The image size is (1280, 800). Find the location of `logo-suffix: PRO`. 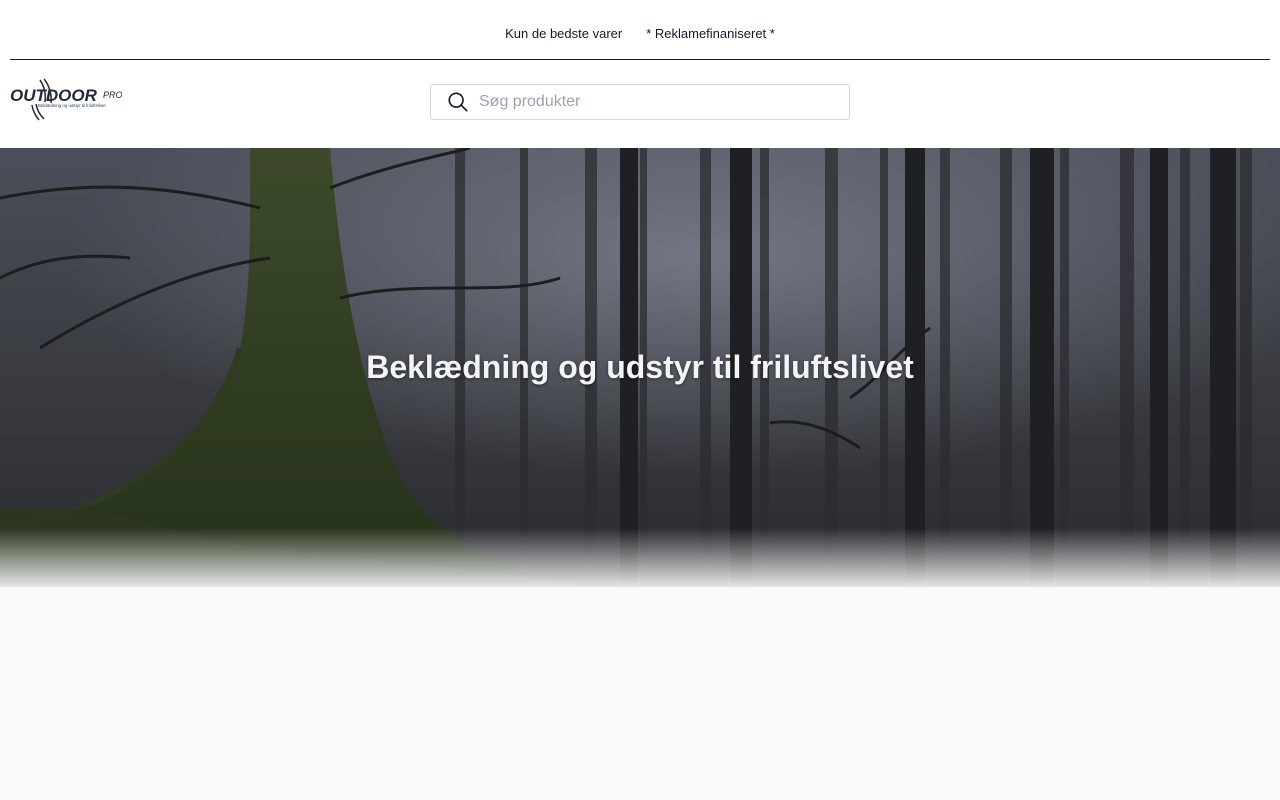

logo-suffix: PRO is located at coordinates (112, 95).